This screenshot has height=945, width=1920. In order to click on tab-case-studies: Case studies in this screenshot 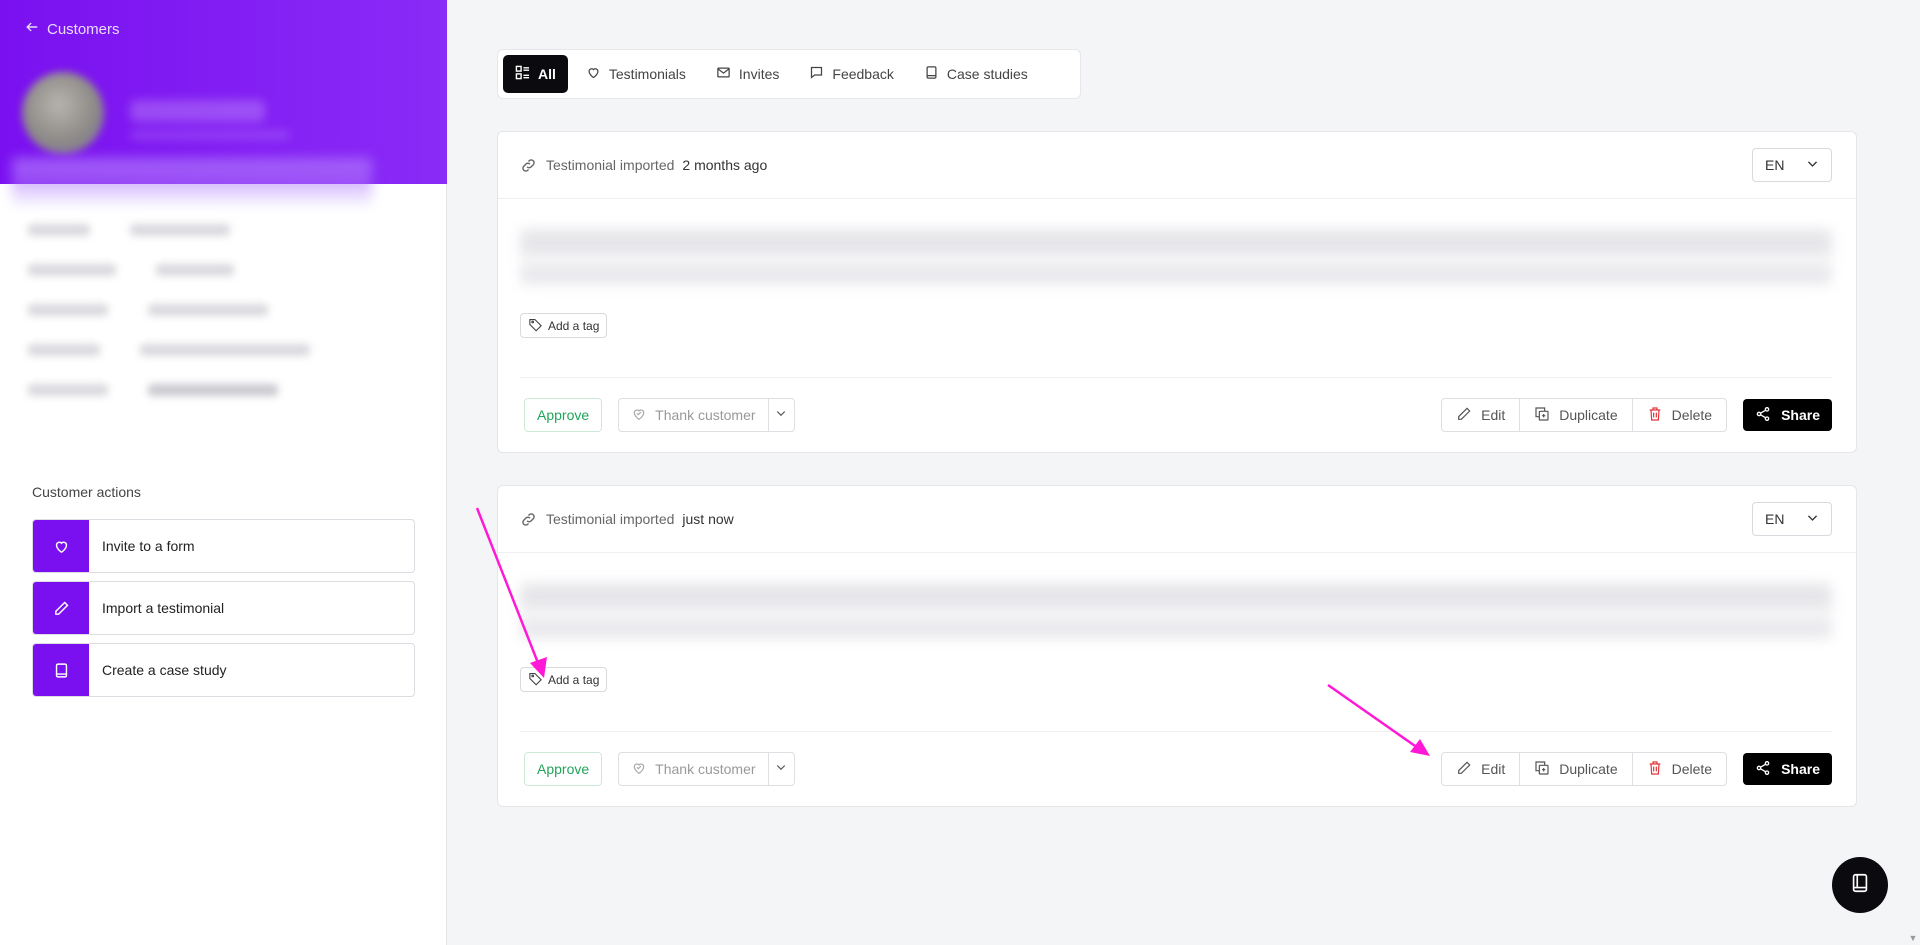, I will do `click(976, 74)`.